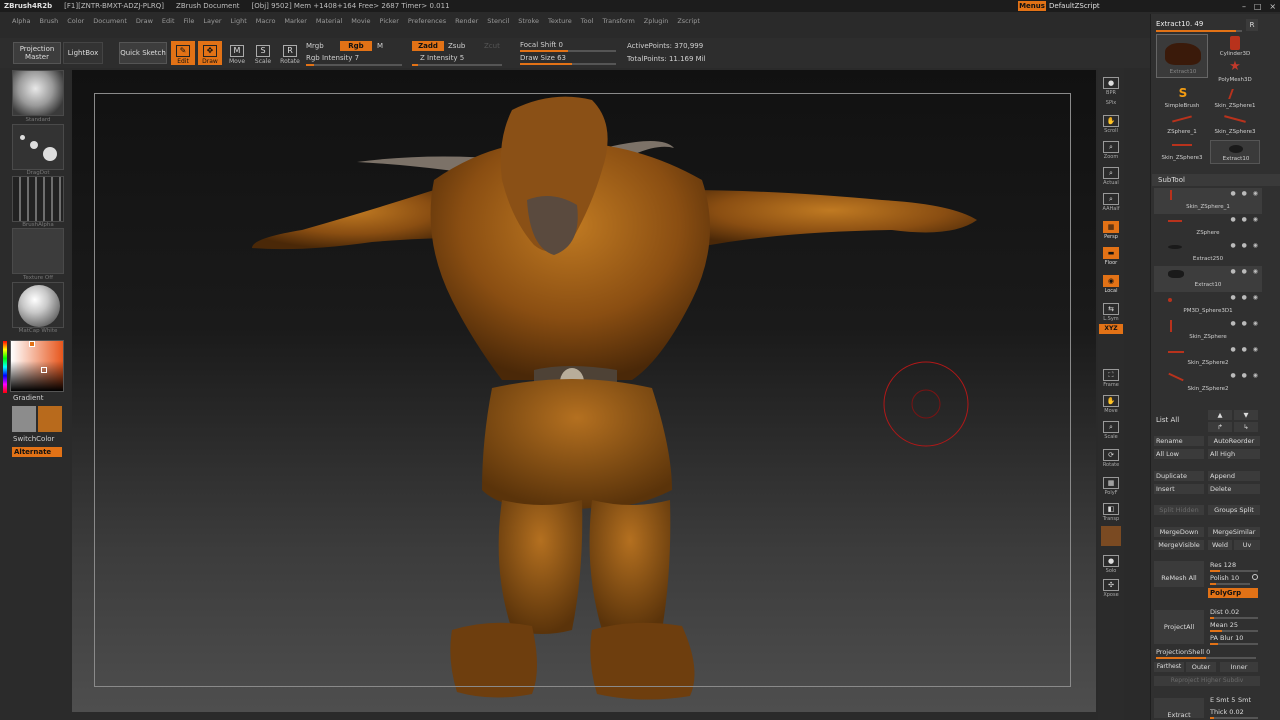 This screenshot has width=1280, height=720. Describe the element at coordinates (1234, 441) in the screenshot. I see `autoreorder-button: AutoReorder` at that location.